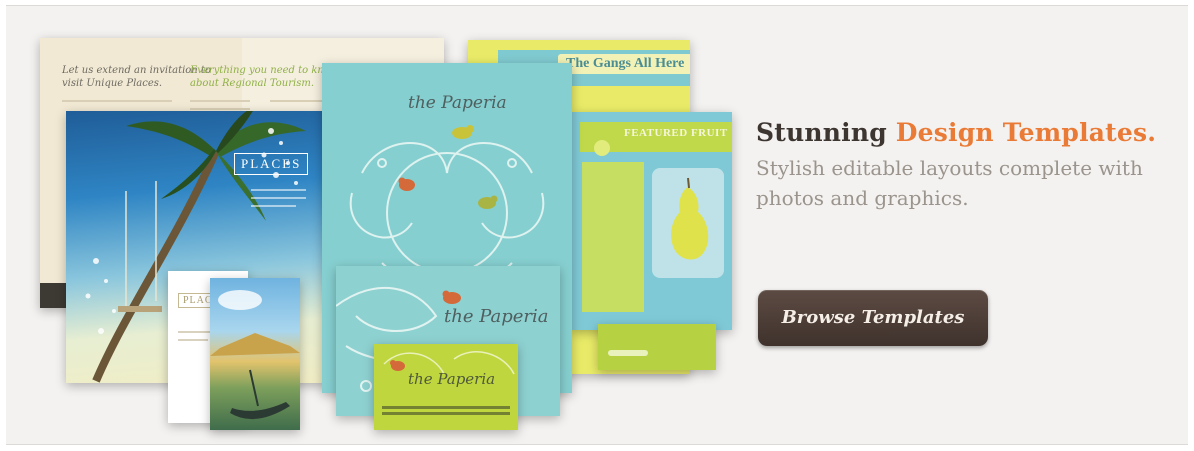 This screenshot has height=451, width=1194. I want to click on featured-fruit-template: FEATURED FRUIT, so click(652, 221).